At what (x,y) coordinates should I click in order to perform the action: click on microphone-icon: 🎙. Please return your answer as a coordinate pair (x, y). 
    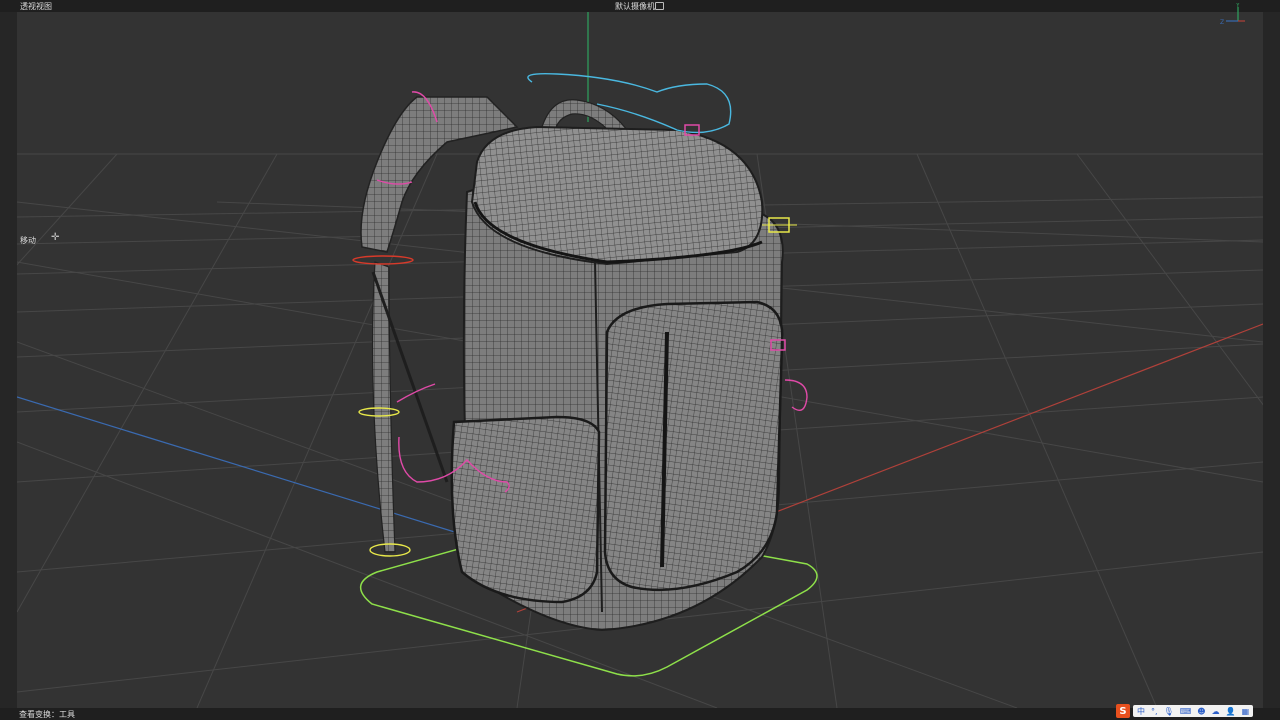
    Looking at the image, I should click on (1169, 711).